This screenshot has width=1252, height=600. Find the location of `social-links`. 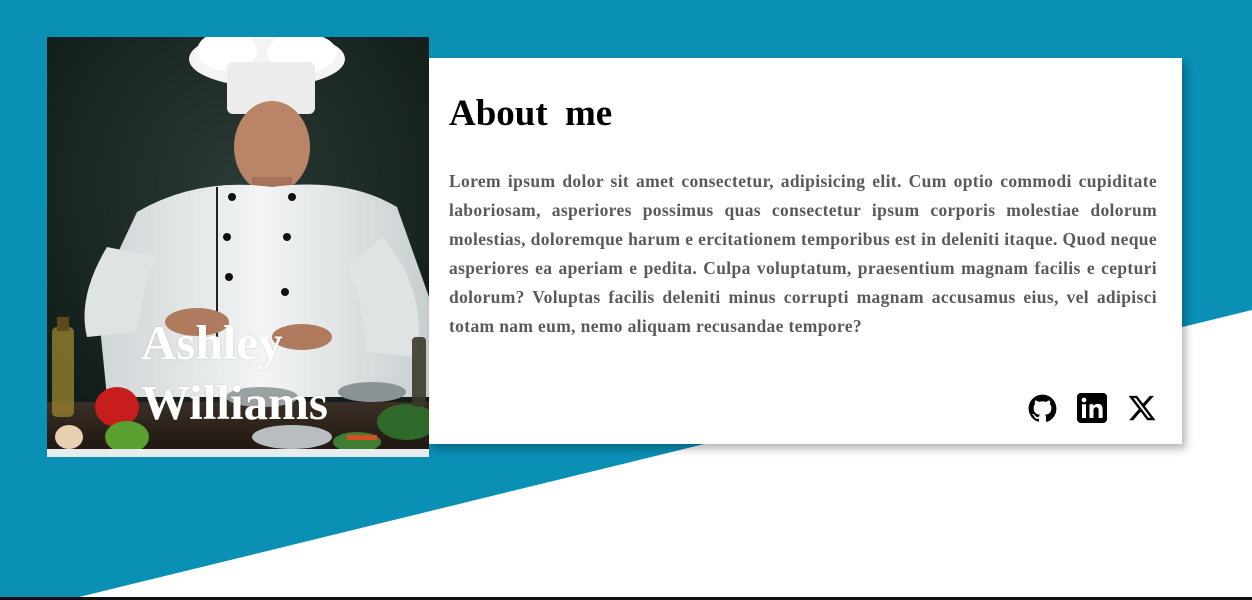

social-links is located at coordinates (1092, 408).